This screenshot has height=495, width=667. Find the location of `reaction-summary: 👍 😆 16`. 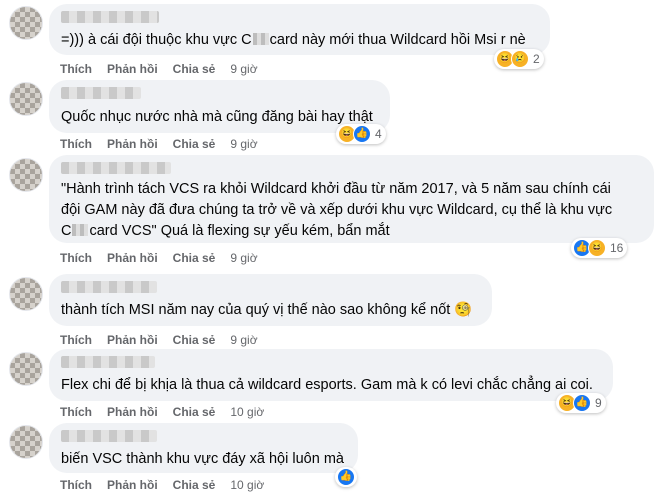

reaction-summary: 👍 😆 16 is located at coordinates (599, 248).